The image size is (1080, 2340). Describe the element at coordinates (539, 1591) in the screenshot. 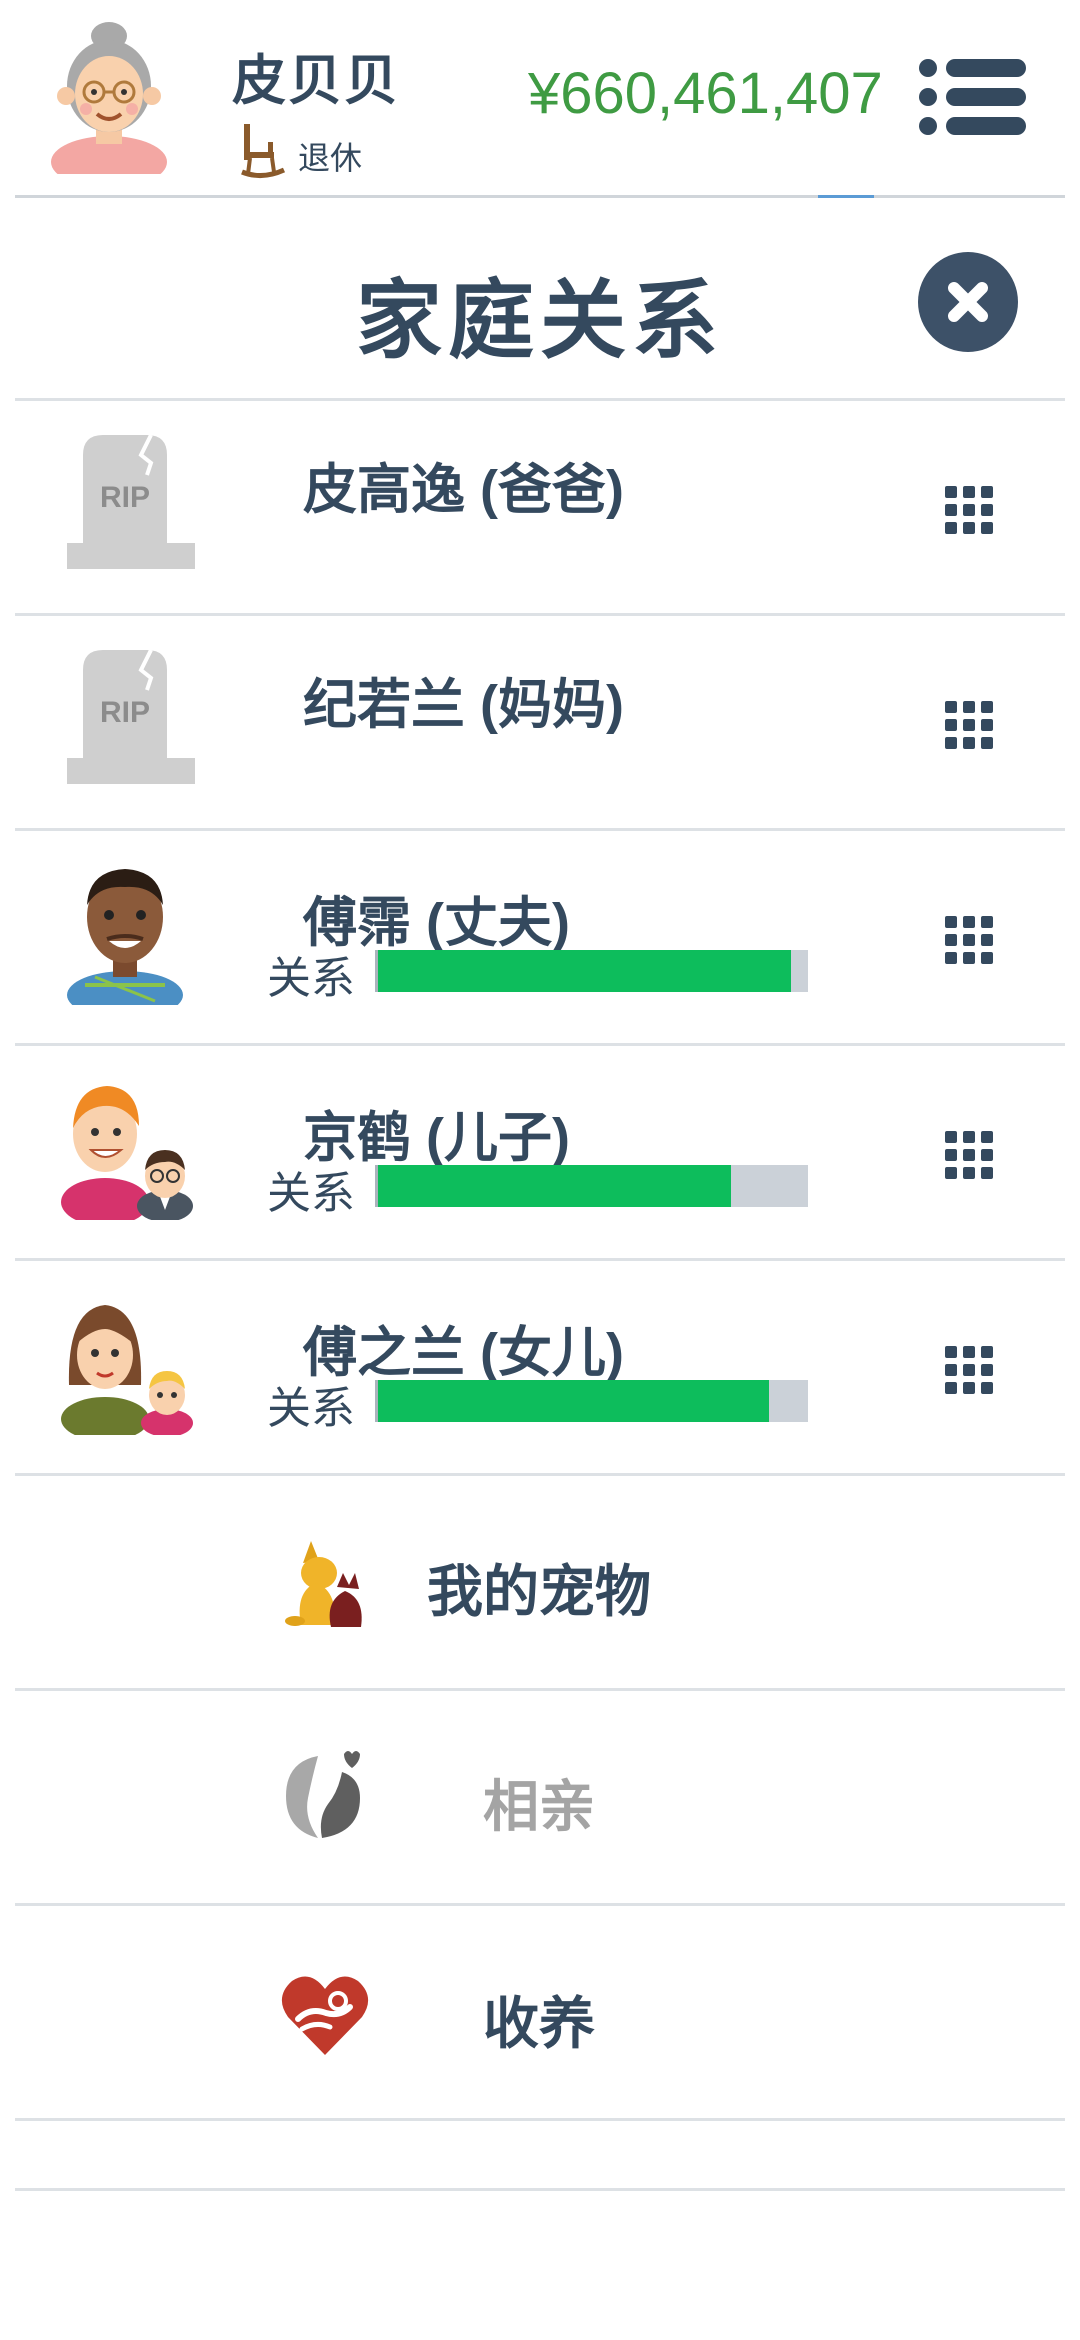

I see `action-label: 我的宠物` at that location.